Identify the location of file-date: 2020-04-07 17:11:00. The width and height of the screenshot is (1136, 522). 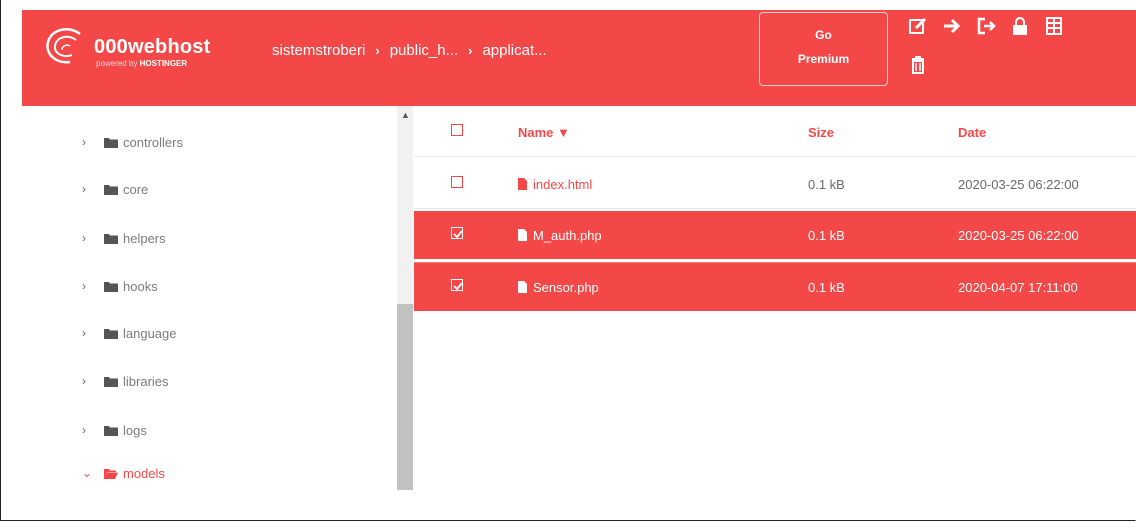
(1018, 287).